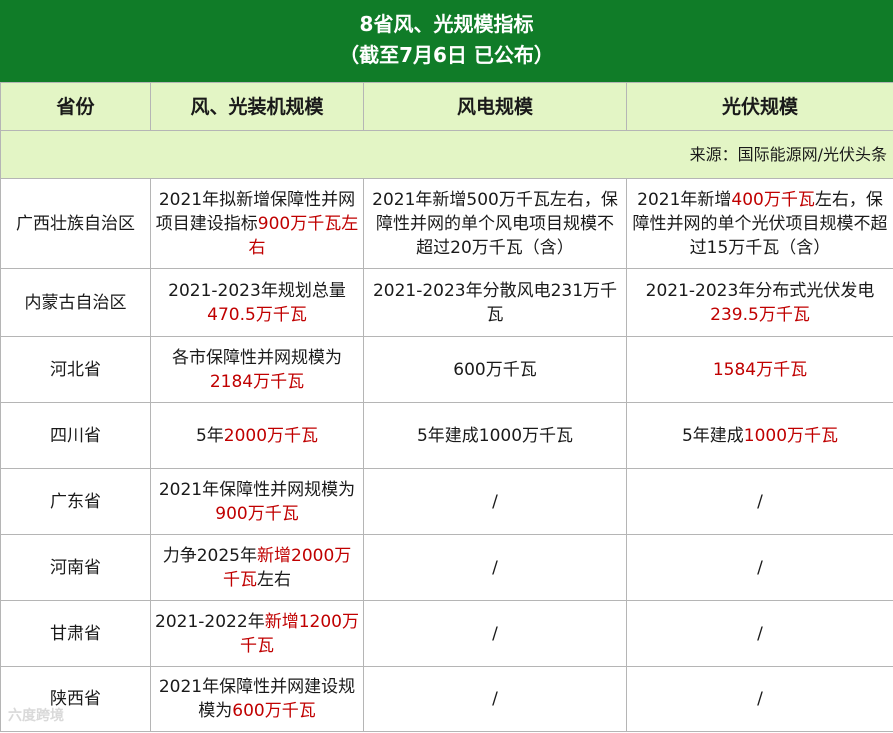 The image size is (893, 733). What do you see at coordinates (75, 106) in the screenshot?
I see `column-header-province: 省份` at bounding box center [75, 106].